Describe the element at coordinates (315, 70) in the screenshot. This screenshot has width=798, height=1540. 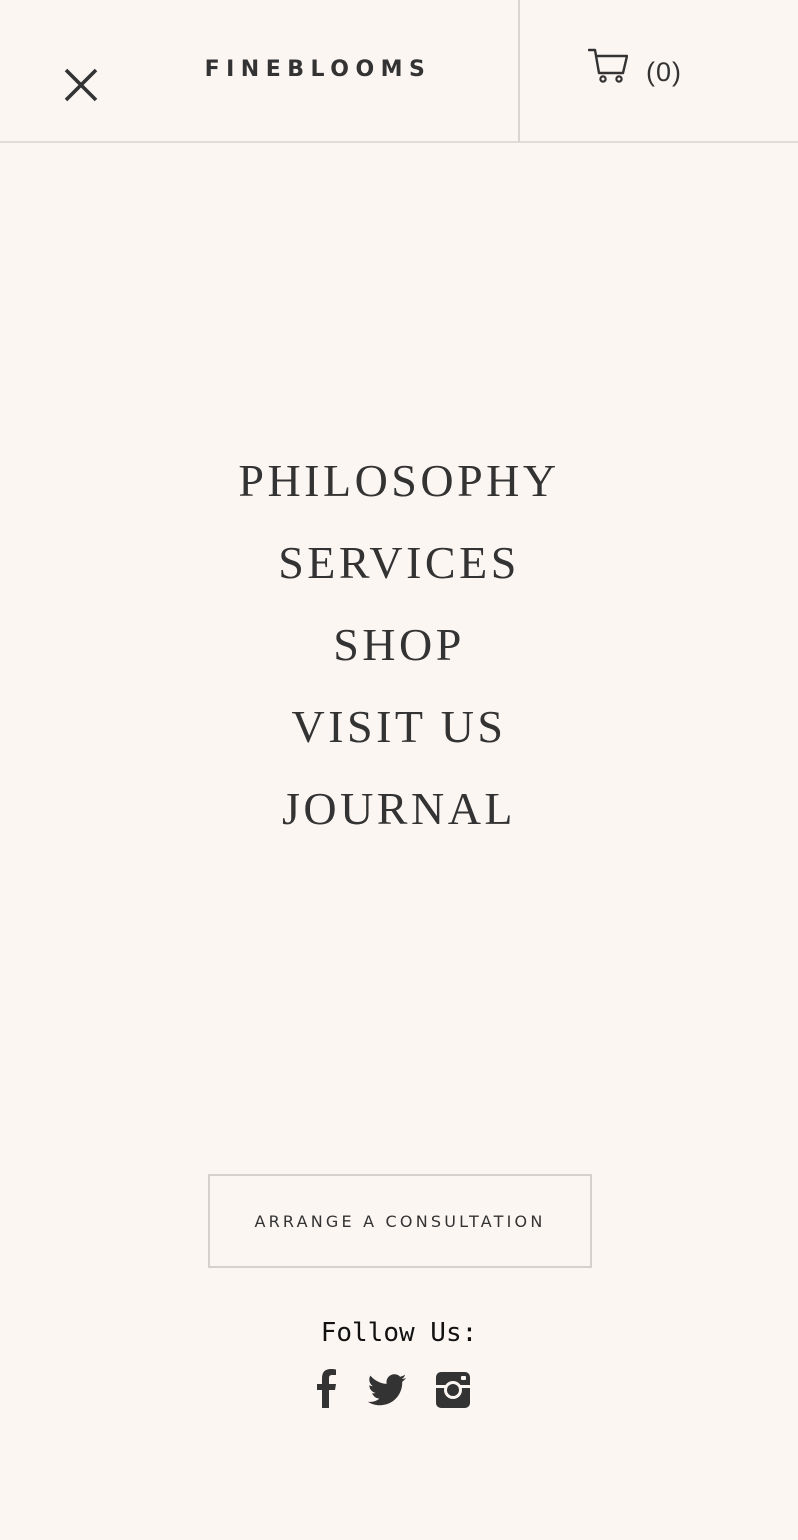
I see `brand-logo: FINEBLOOMS` at that location.